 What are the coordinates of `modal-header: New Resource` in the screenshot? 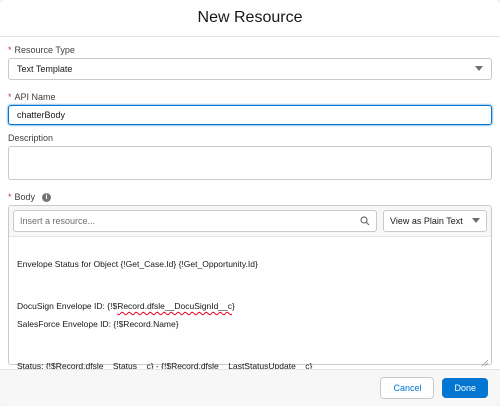 It's located at (250, 18).